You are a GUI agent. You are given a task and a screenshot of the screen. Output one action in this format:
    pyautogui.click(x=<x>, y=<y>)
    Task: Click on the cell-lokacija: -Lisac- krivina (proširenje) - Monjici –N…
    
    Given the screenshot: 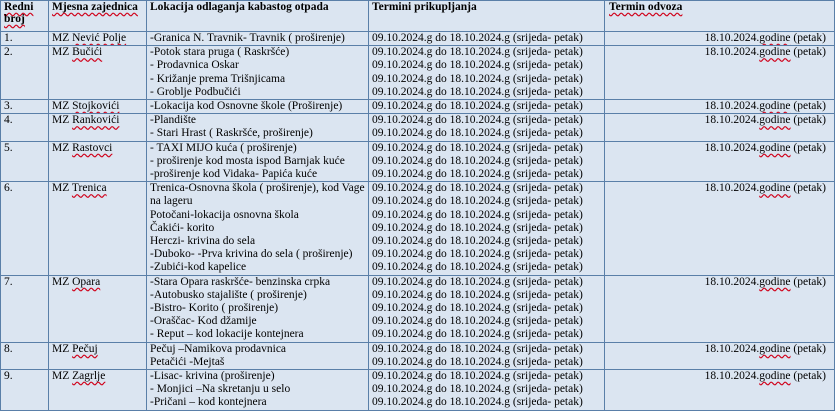 What is the action you would take?
    pyautogui.click(x=257, y=390)
    